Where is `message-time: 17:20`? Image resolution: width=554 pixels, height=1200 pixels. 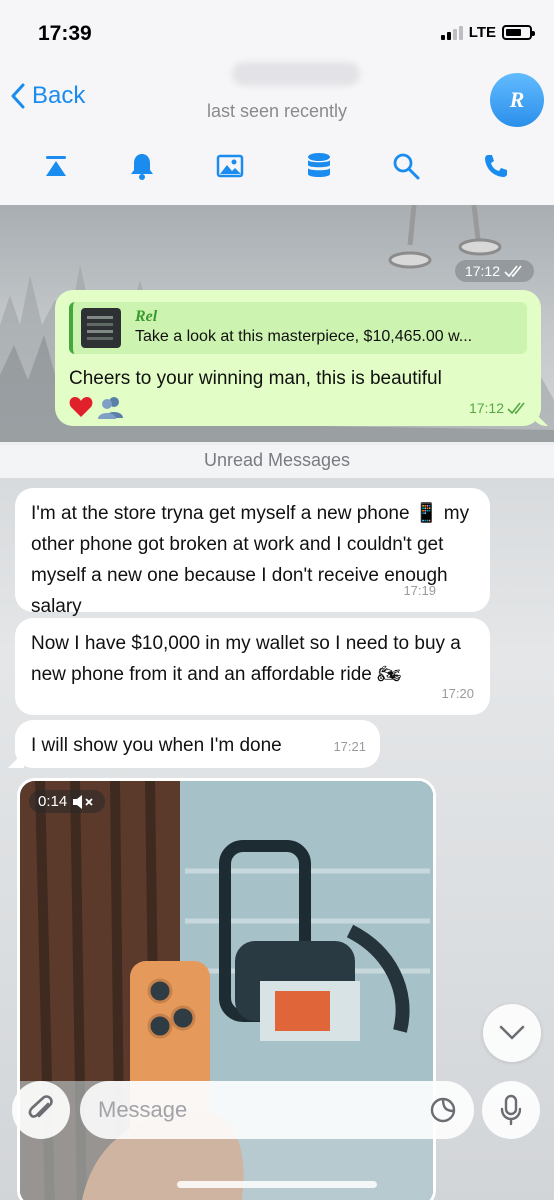
message-time: 17:20 is located at coordinates (457, 693).